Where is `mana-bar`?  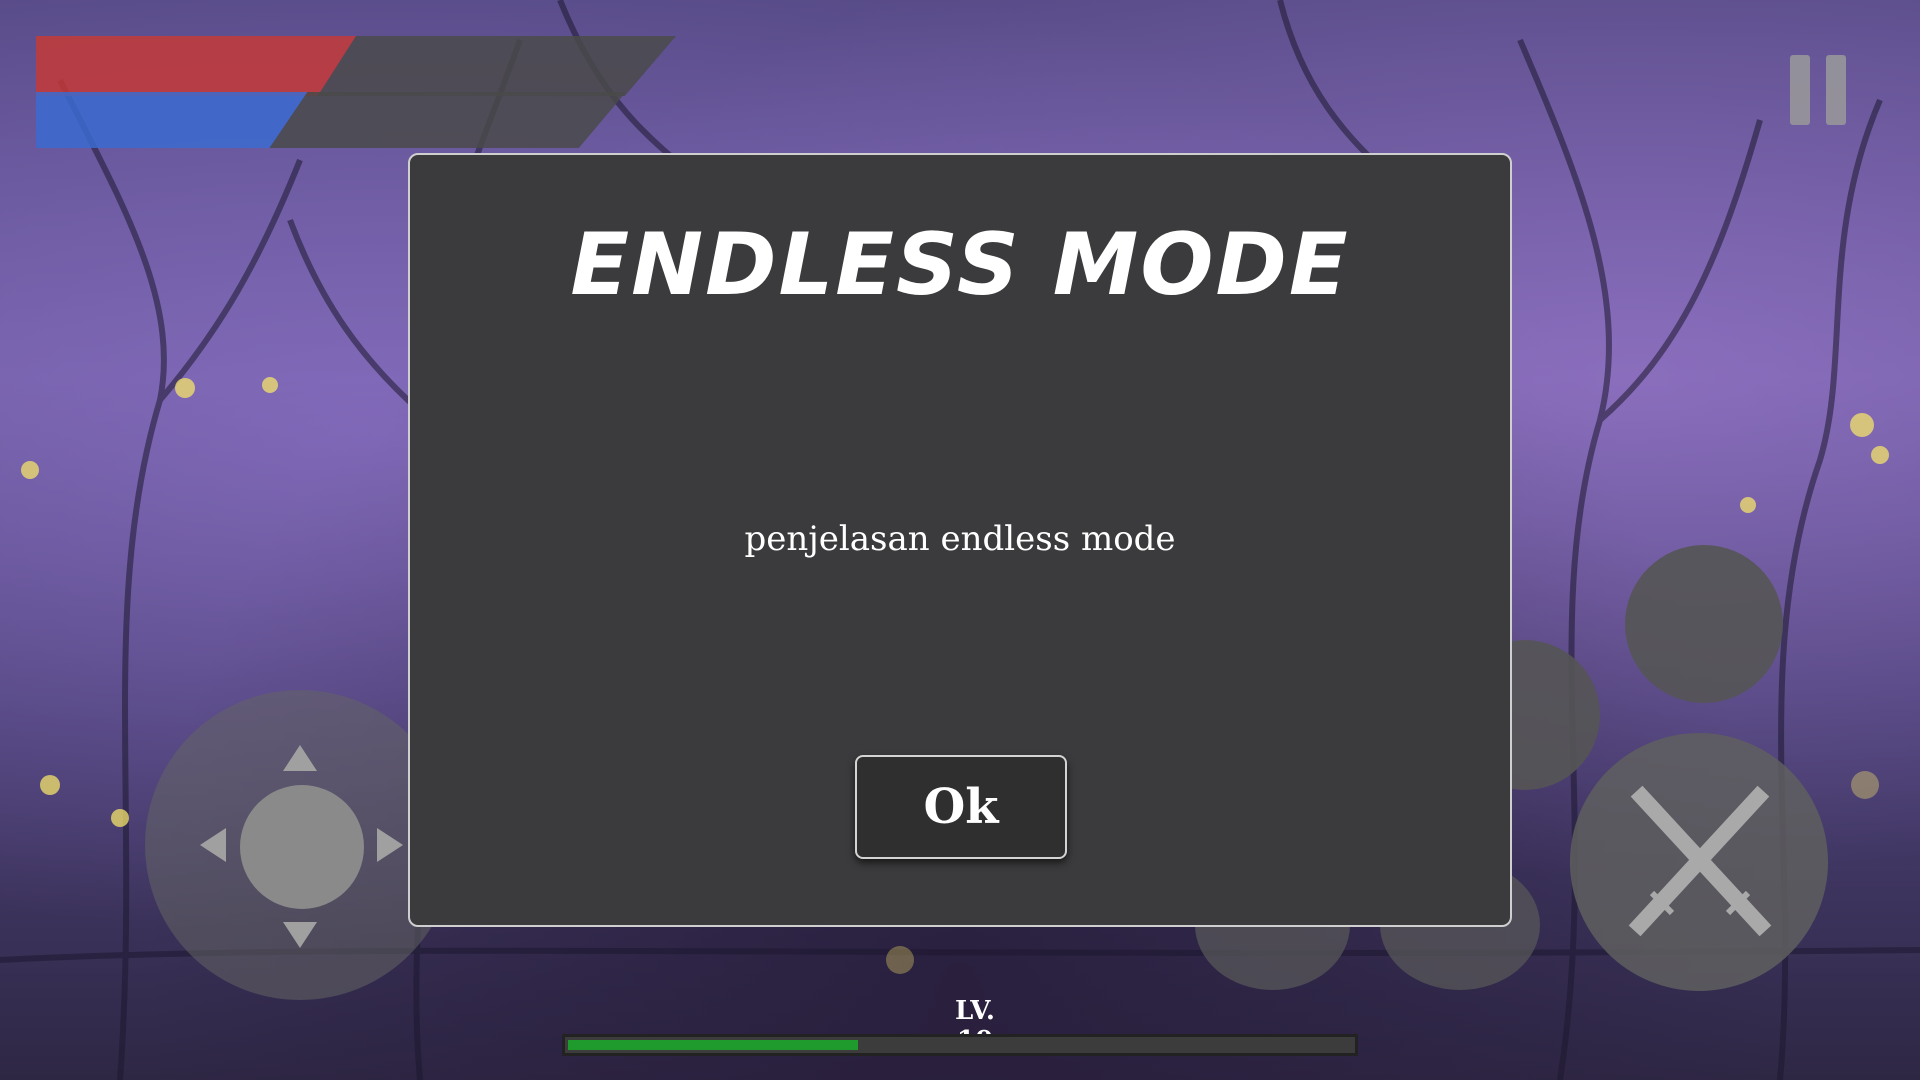 mana-bar is located at coordinates (331, 120).